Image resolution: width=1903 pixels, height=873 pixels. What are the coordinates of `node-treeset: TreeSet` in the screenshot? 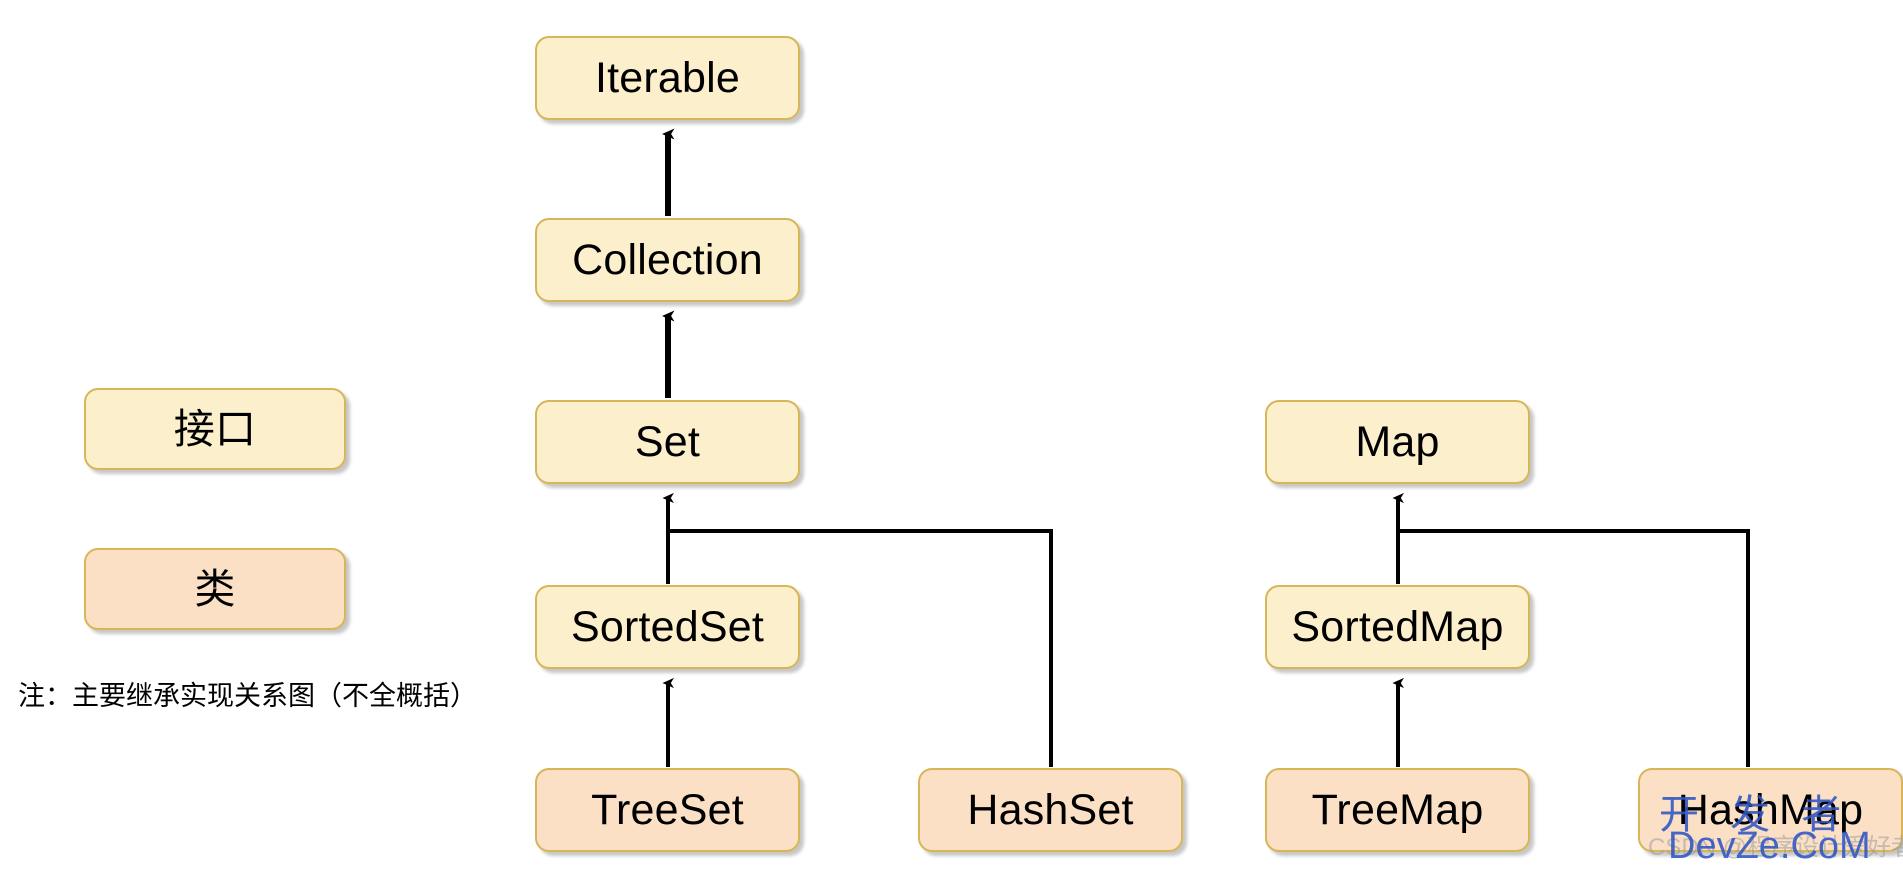 It's located at (667, 810).